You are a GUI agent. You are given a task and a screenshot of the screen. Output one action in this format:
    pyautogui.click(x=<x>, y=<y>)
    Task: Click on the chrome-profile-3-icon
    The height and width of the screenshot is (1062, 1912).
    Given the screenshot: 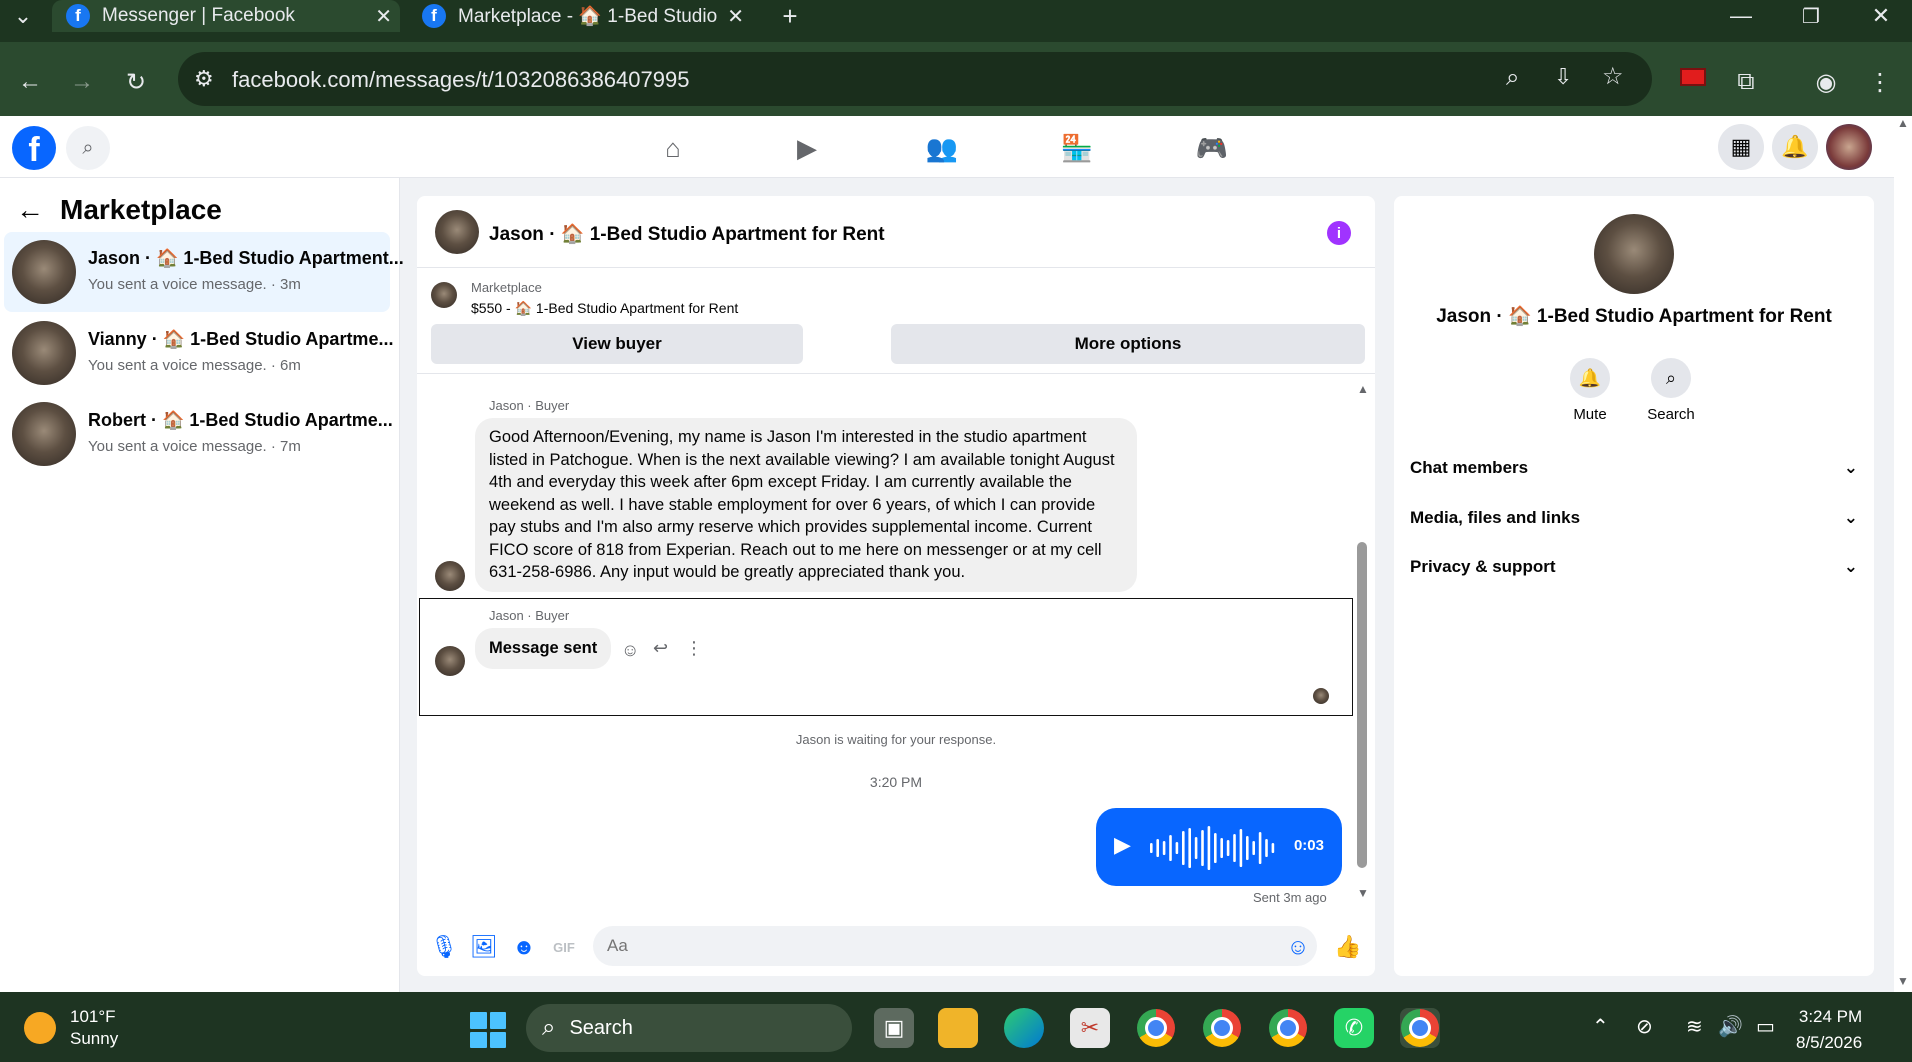 What is the action you would take?
    pyautogui.click(x=1288, y=1028)
    